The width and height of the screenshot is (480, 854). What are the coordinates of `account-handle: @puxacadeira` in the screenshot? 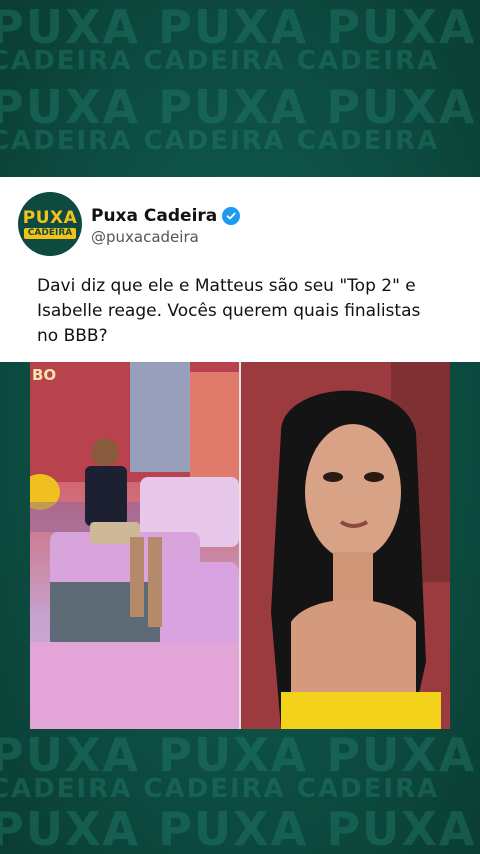 It's located at (145, 237).